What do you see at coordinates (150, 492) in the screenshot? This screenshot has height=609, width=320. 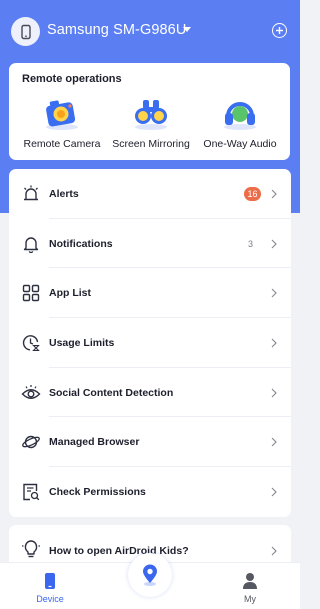 I see `menu-item-check-permissions: Check Permissions` at bounding box center [150, 492].